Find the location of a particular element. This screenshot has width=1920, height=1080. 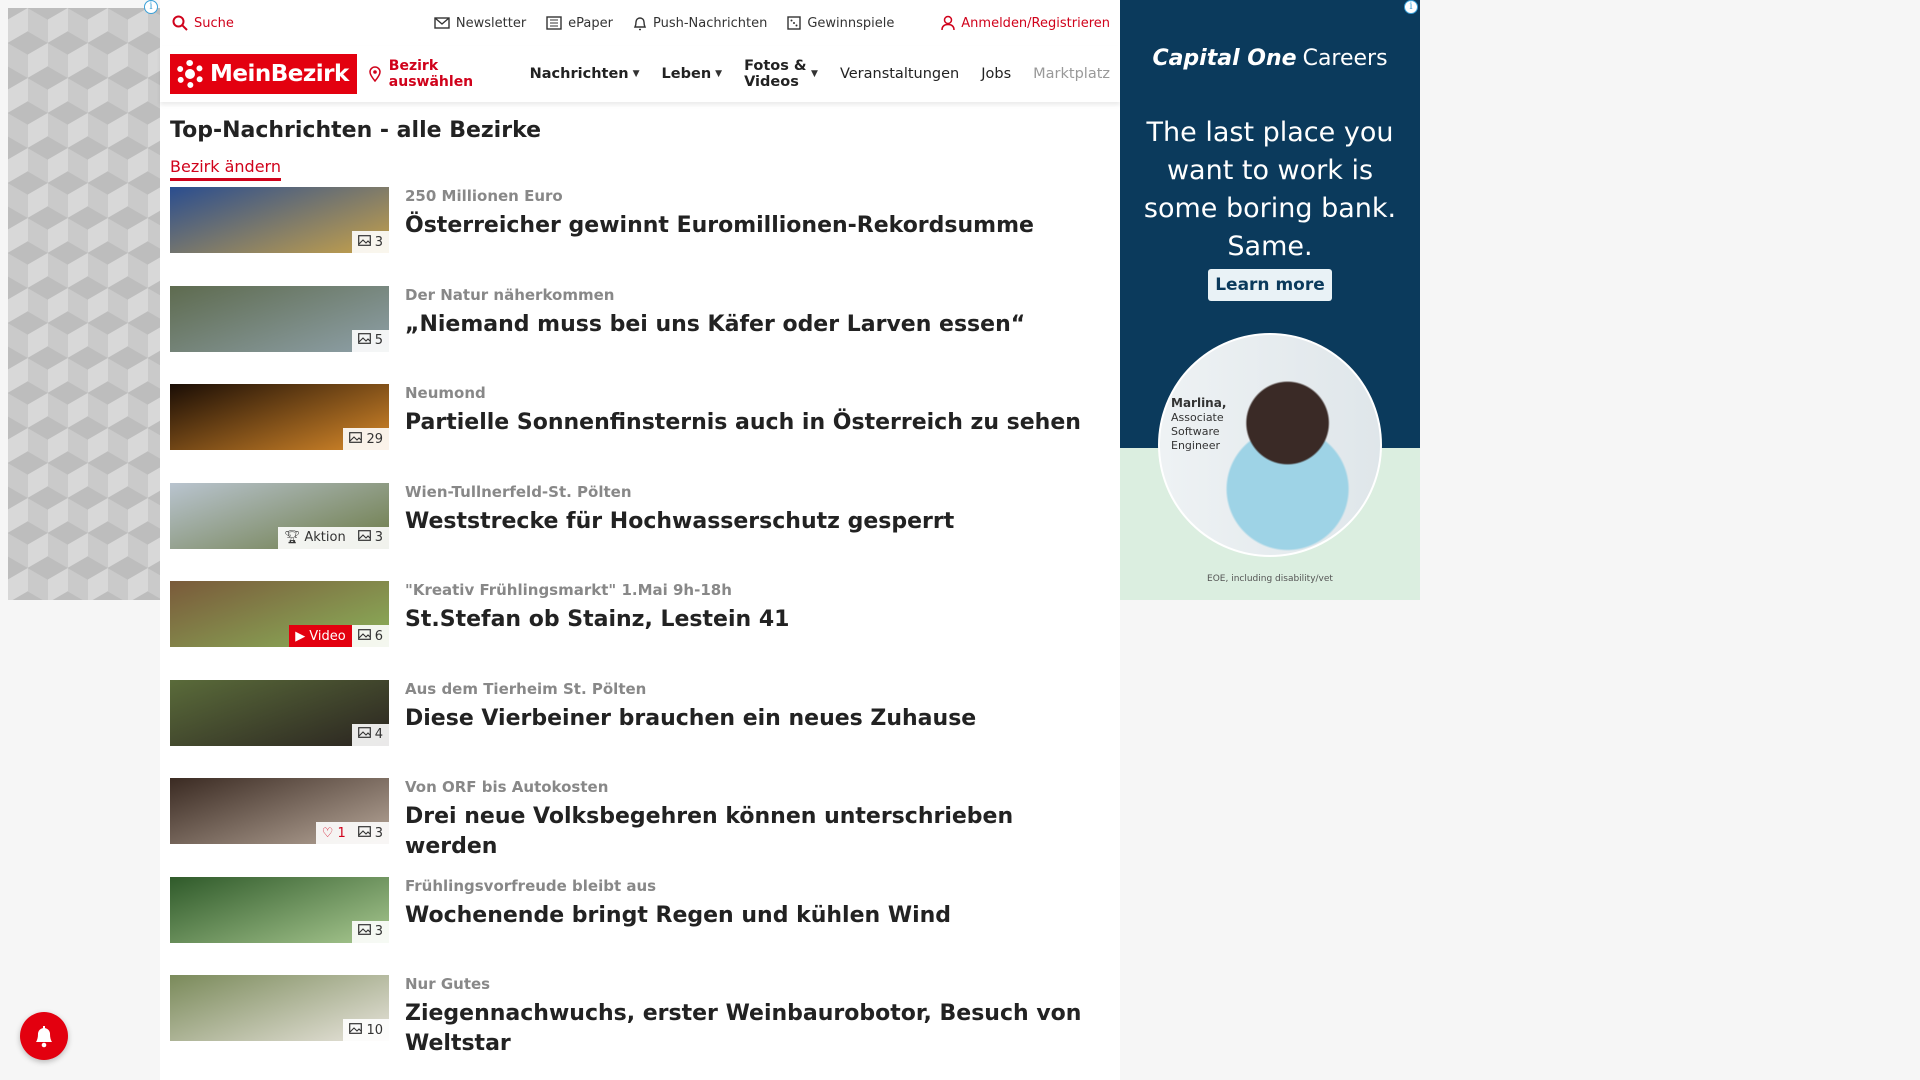

push-link: Push-Nachrichten is located at coordinates (700, 23).